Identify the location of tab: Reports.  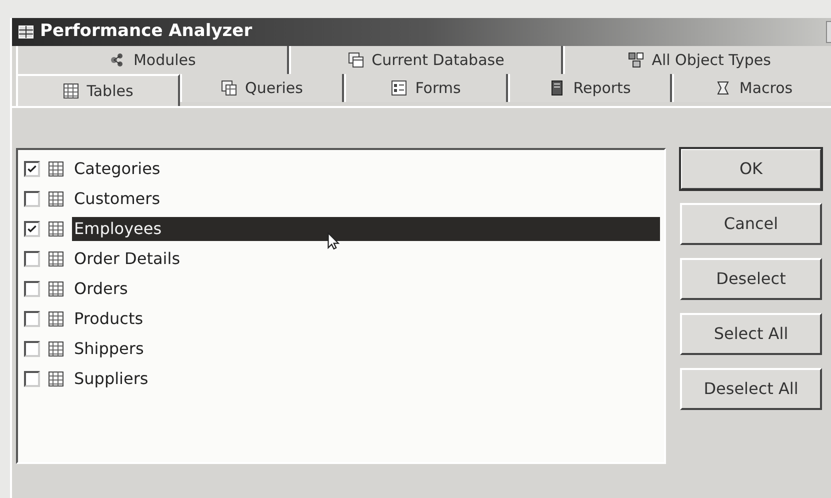
(590, 88).